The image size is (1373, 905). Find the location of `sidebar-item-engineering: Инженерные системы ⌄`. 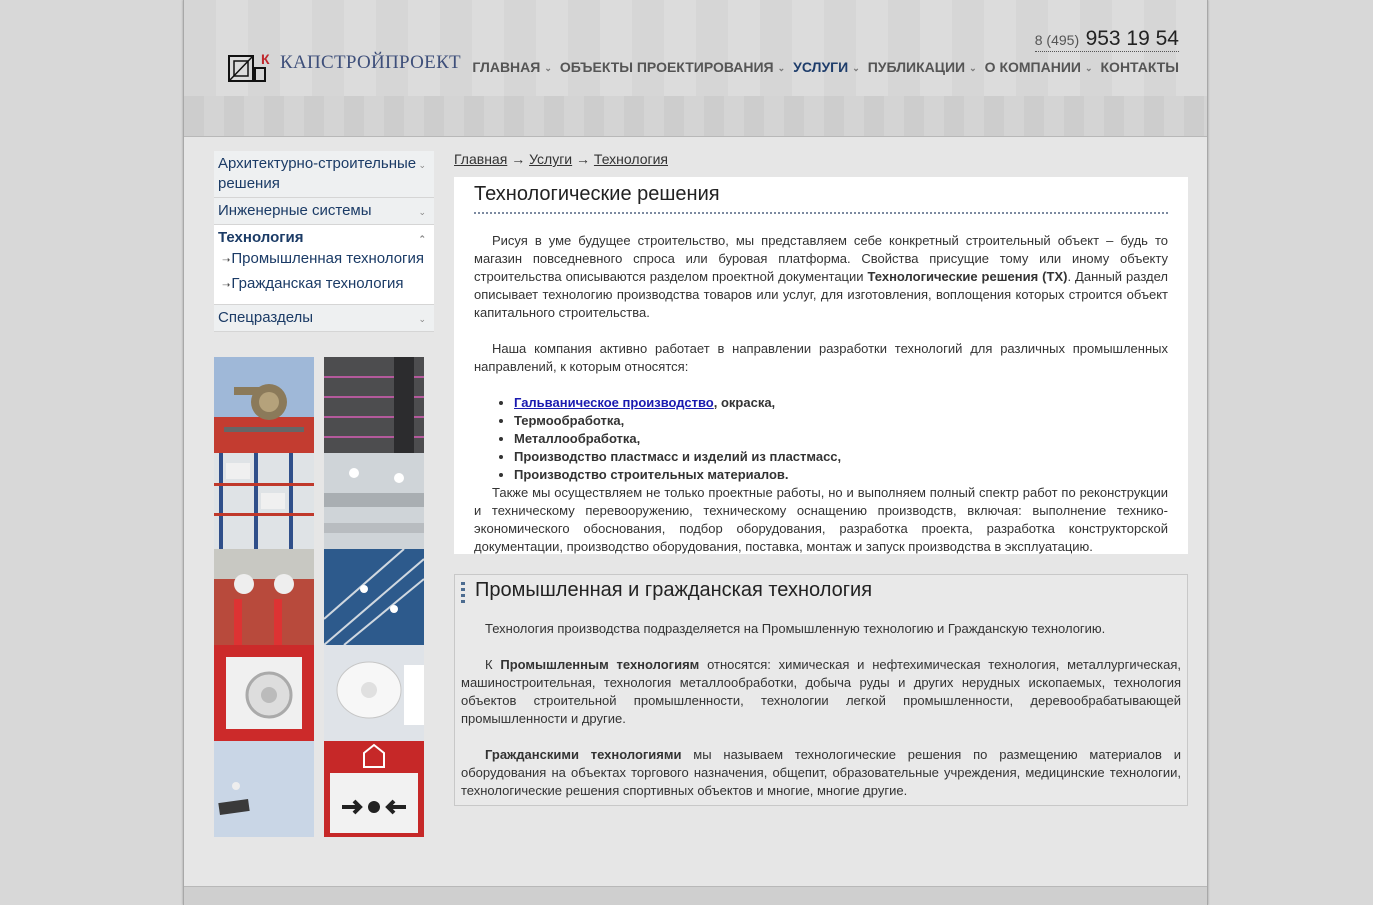

sidebar-item-engineering: Инженерные системы ⌄ is located at coordinates (324, 211).